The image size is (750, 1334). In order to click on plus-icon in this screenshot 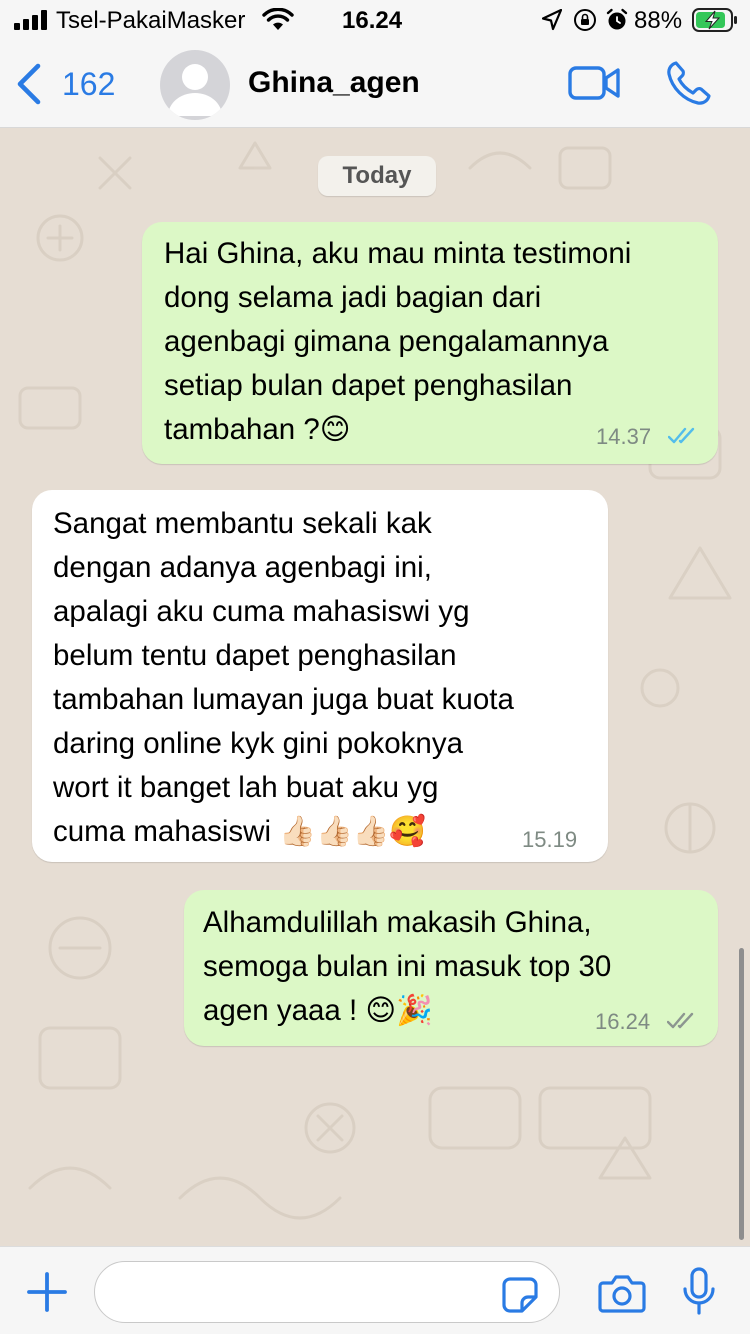, I will do `click(47, 1292)`.